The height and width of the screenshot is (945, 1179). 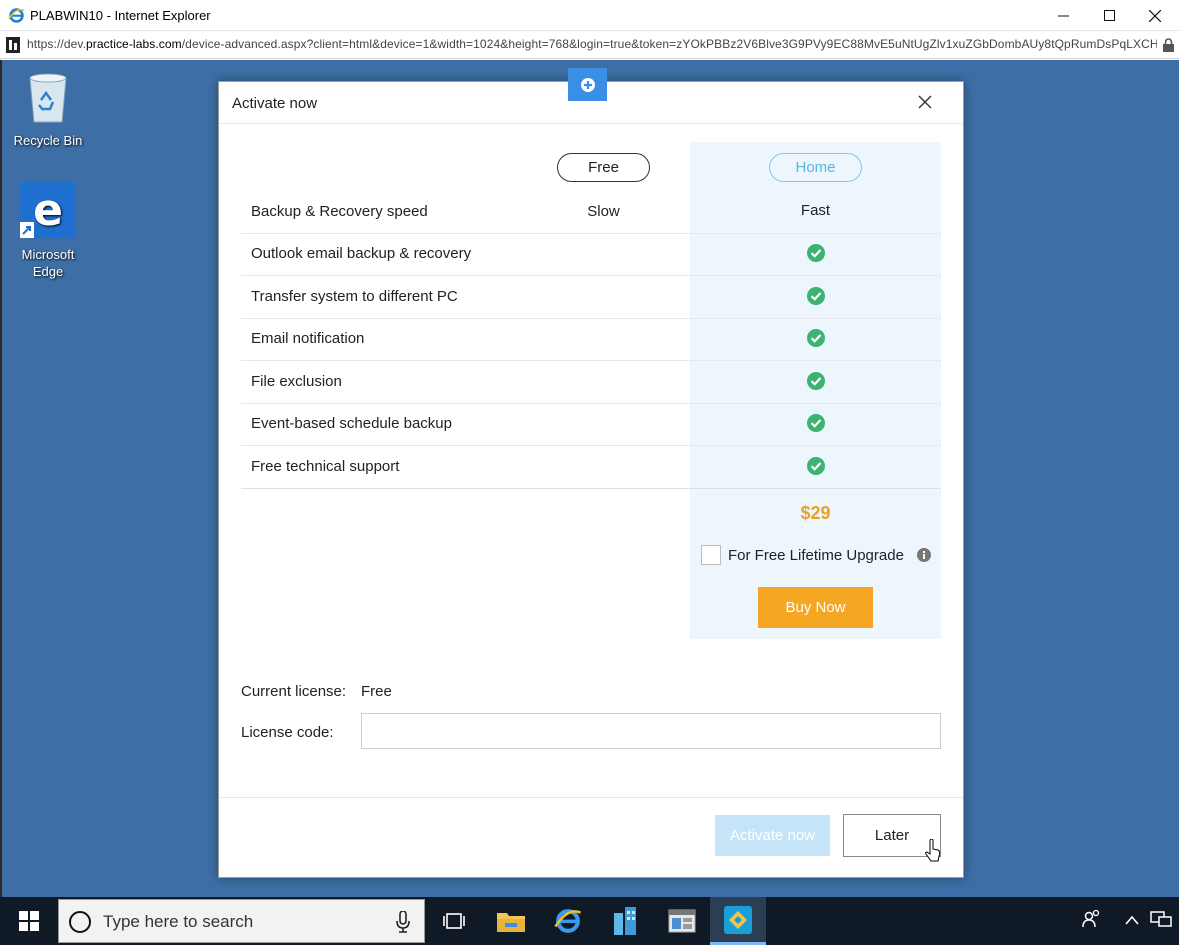 I want to click on feature-label: Backup & Recovery speed, so click(x=339, y=211).